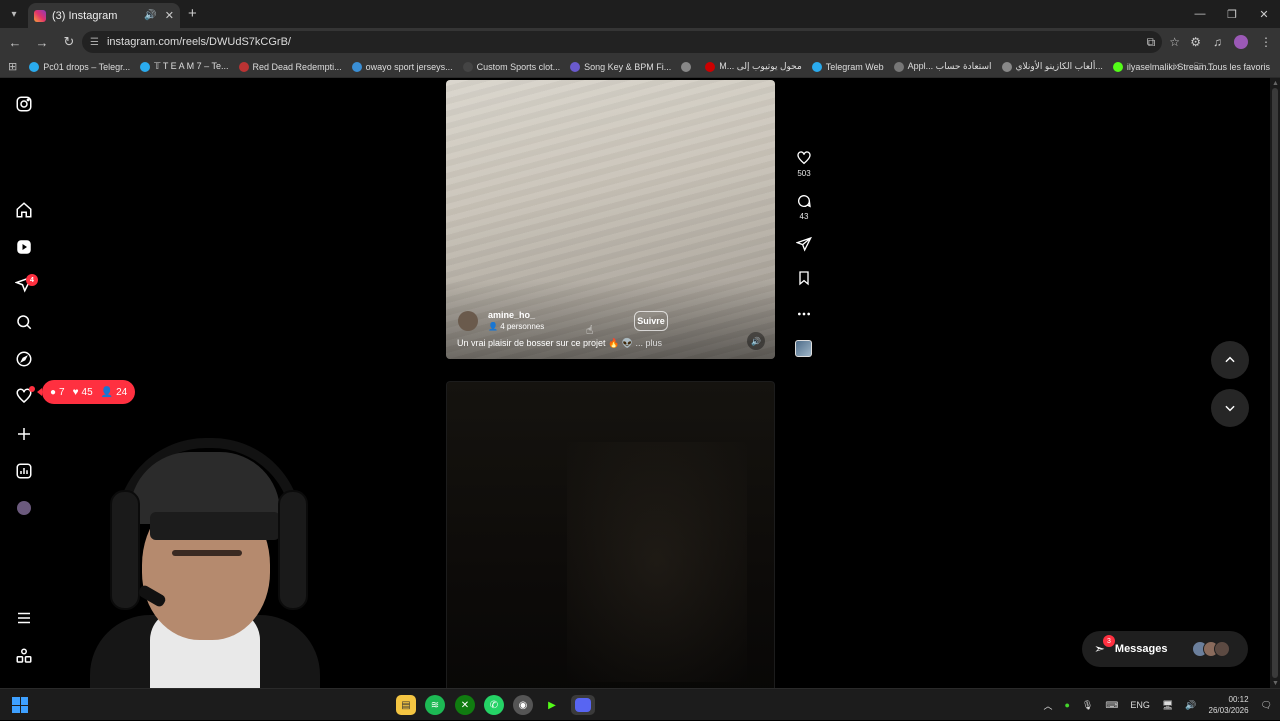 The height and width of the screenshot is (721, 1280). Describe the element at coordinates (610, 534) in the screenshot. I see `reel-video-next` at that location.